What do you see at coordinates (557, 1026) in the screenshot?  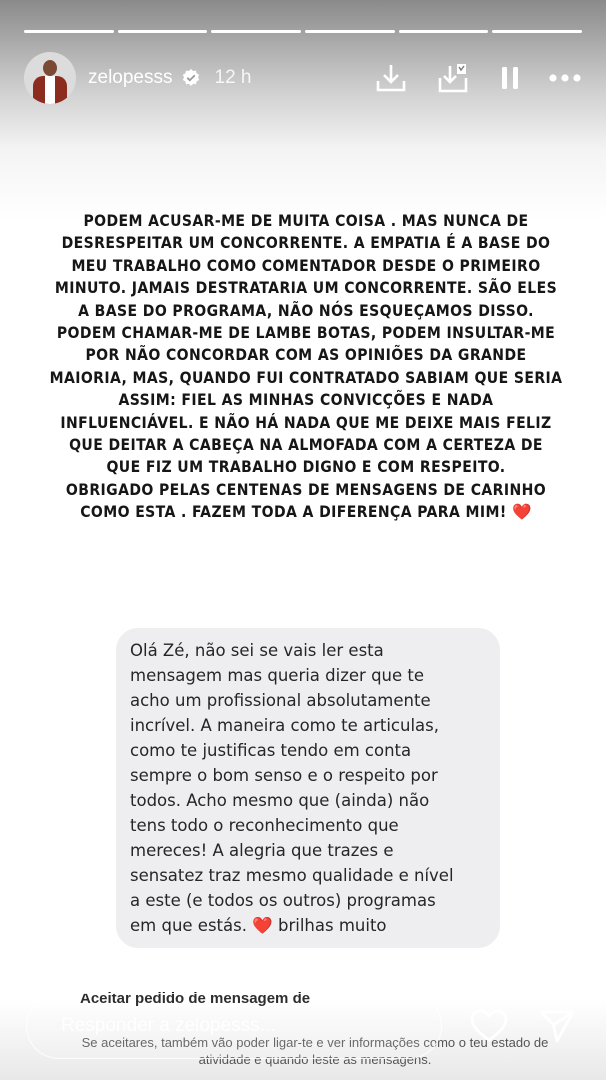 I see `send-icon` at bounding box center [557, 1026].